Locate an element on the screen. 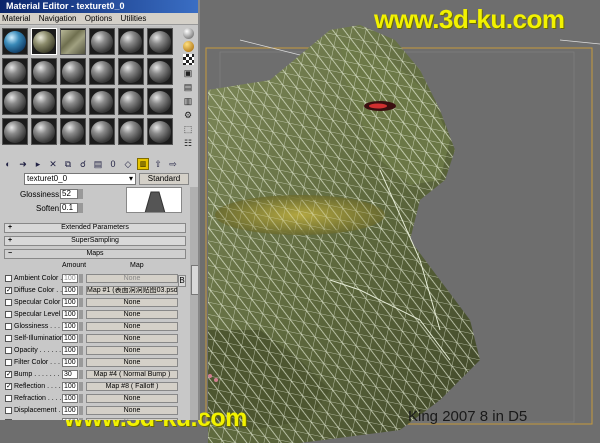 The height and width of the screenshot is (443, 600). menu-options: Options is located at coordinates (99, 18).